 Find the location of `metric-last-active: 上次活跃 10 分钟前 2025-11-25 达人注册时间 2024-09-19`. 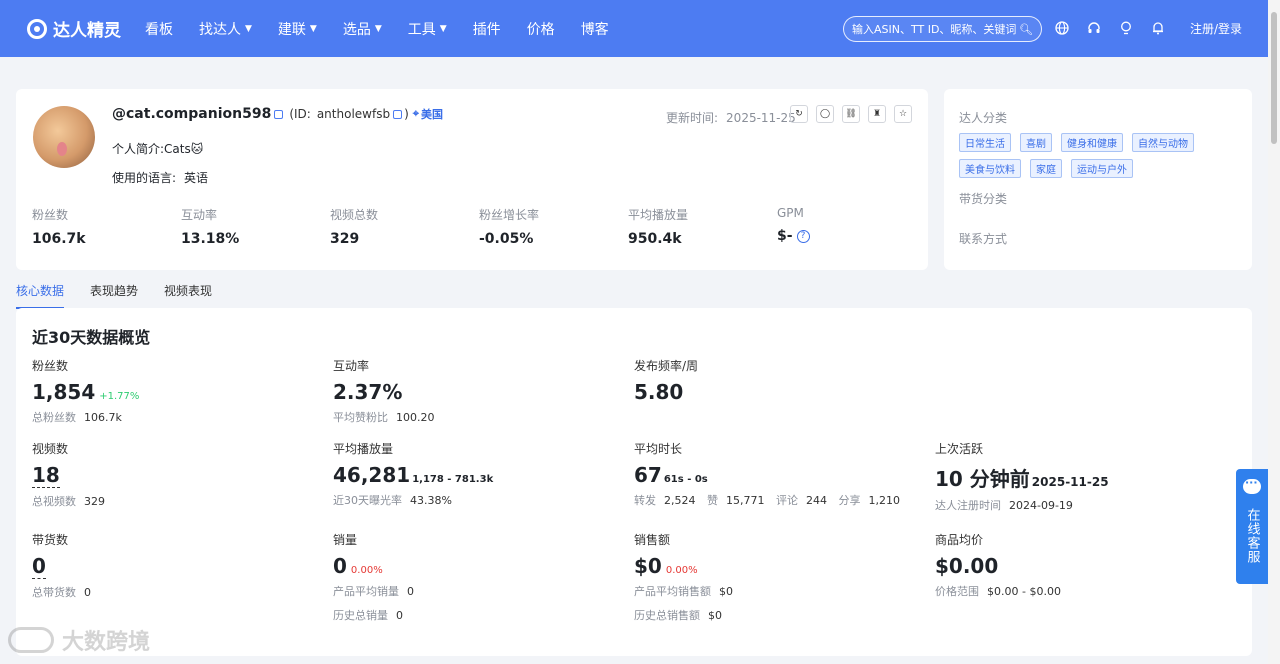

metric-last-active: 上次活跃 10 分钟前 2025-11-25 达人注册时间 2024-09-19 is located at coordinates (1022, 476).